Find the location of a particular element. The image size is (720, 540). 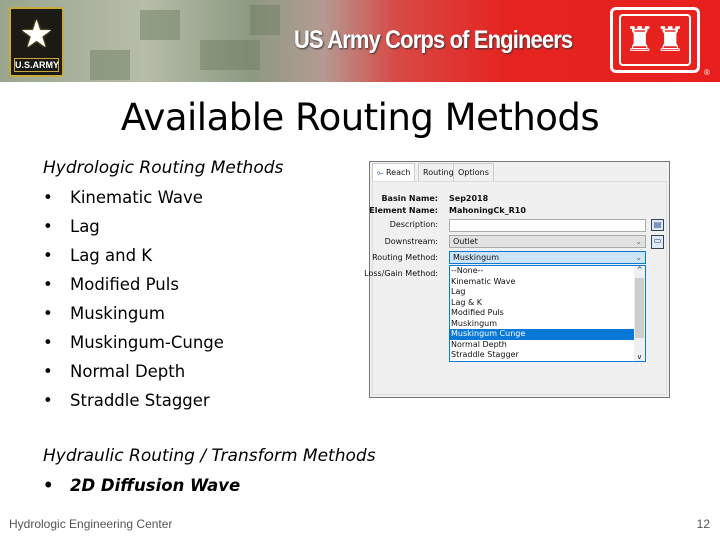

basin-name-value: Sep2018 is located at coordinates (469, 198).